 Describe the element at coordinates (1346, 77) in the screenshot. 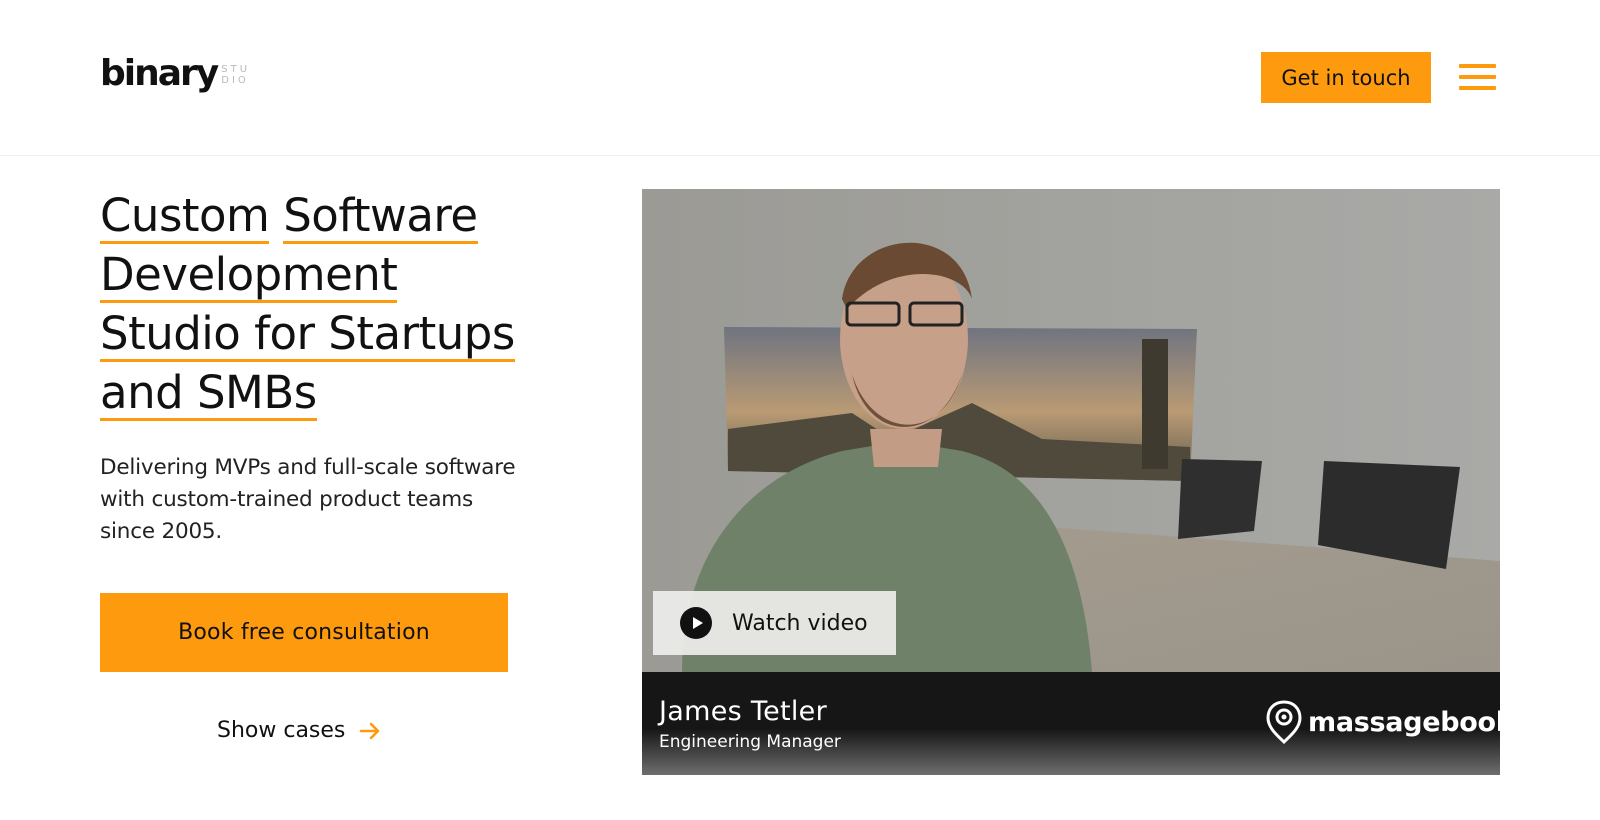

I see `get-in-touch-button: Get in touch` at that location.